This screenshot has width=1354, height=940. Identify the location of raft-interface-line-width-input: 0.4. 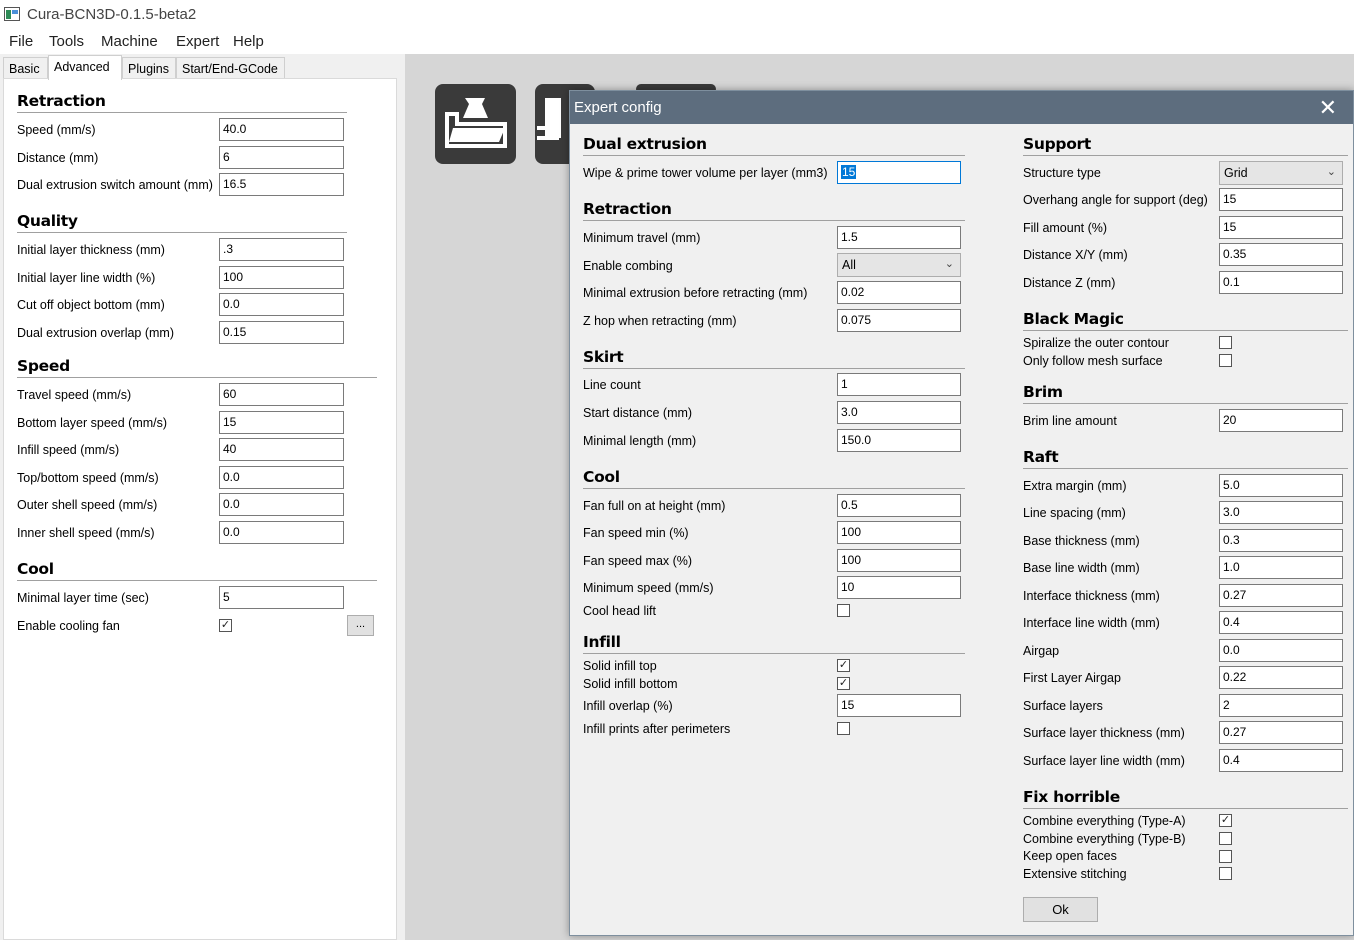
(1281, 622).